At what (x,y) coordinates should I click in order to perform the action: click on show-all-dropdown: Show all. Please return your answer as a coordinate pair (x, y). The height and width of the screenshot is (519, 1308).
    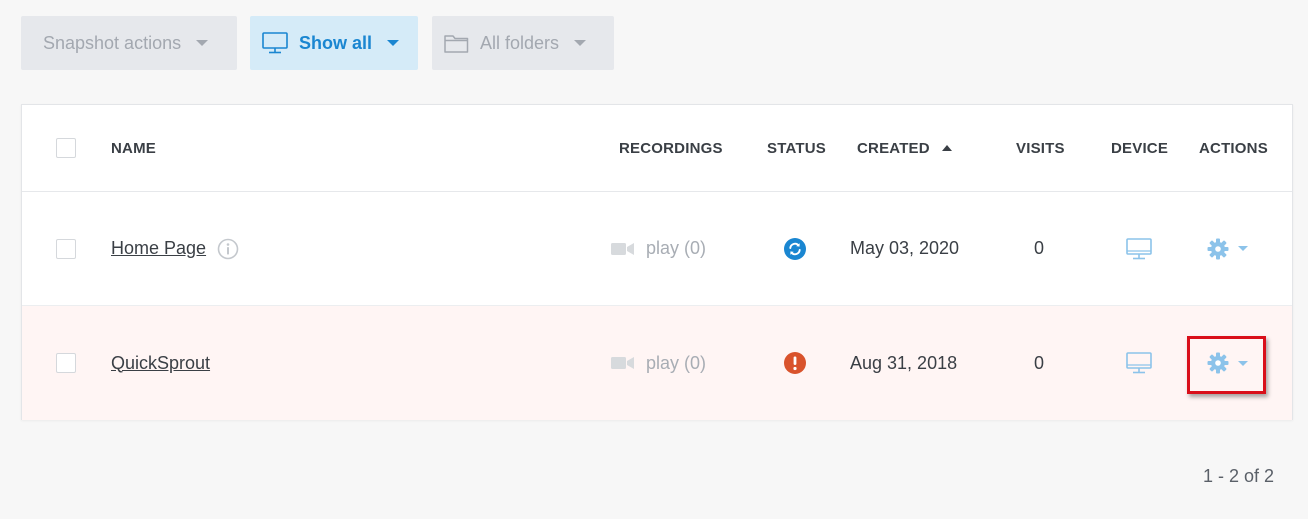
    Looking at the image, I should click on (334, 43).